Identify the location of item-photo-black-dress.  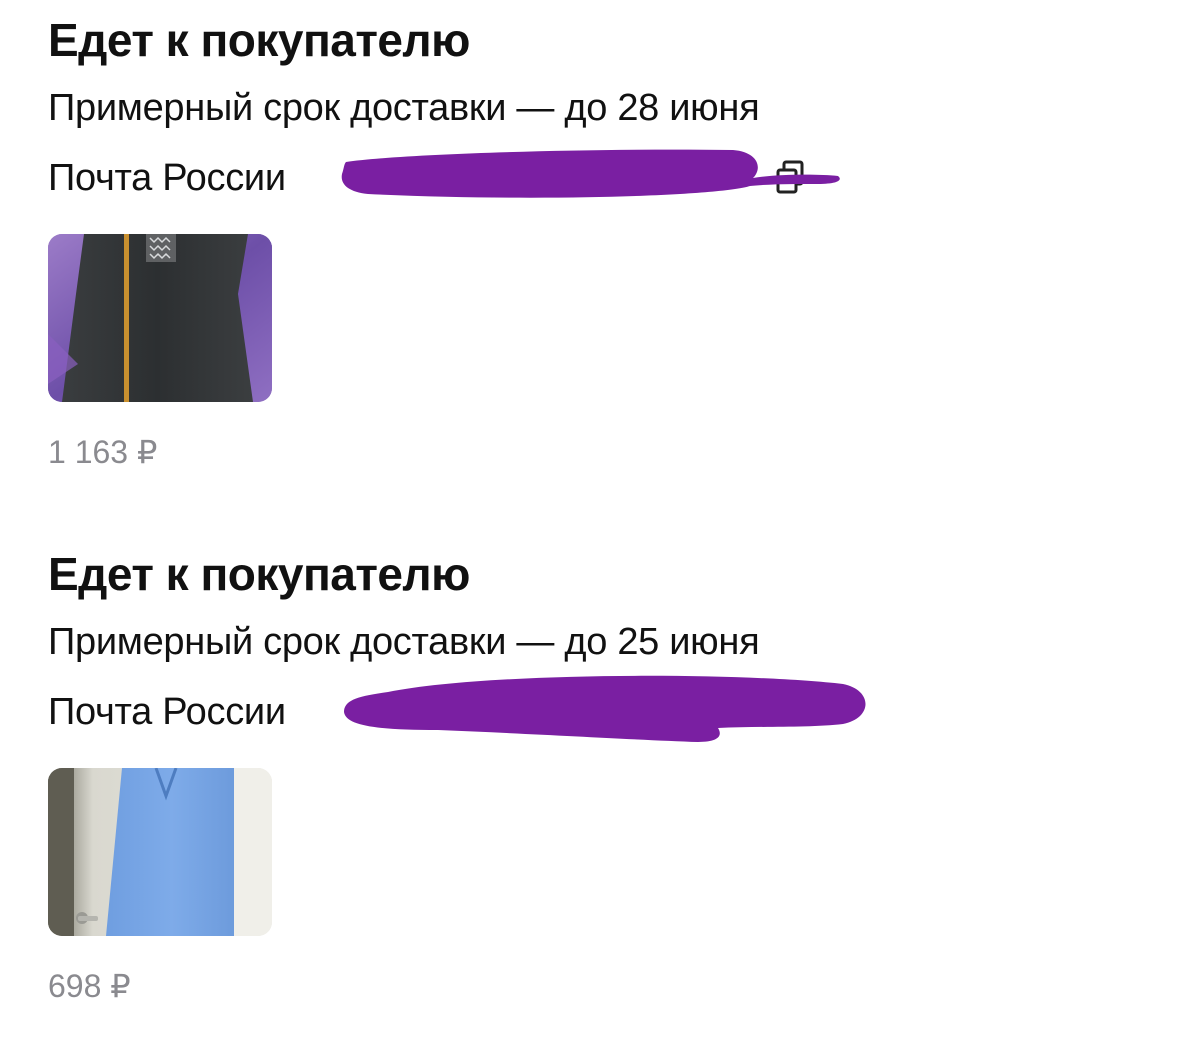
(160, 318).